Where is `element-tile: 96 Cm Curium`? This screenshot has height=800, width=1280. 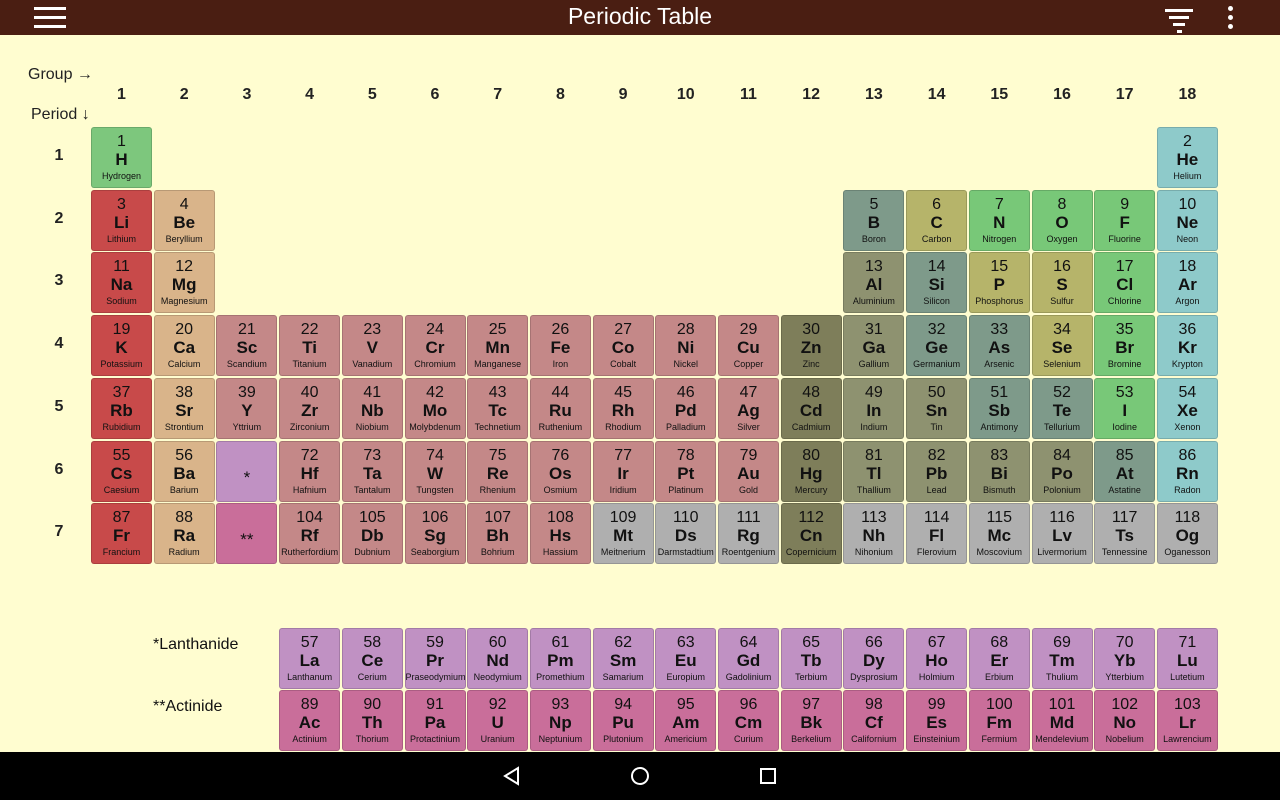
element-tile: 96 Cm Curium is located at coordinates (748, 720).